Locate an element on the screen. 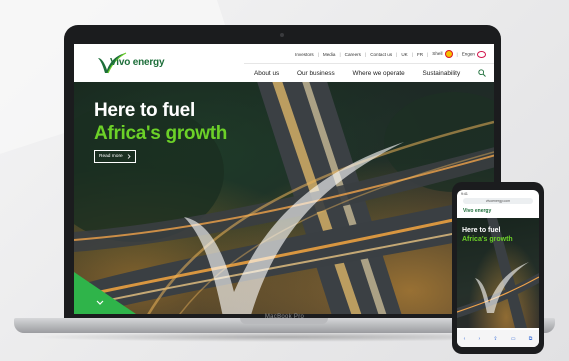  engen-logo-icon is located at coordinates (481, 54).